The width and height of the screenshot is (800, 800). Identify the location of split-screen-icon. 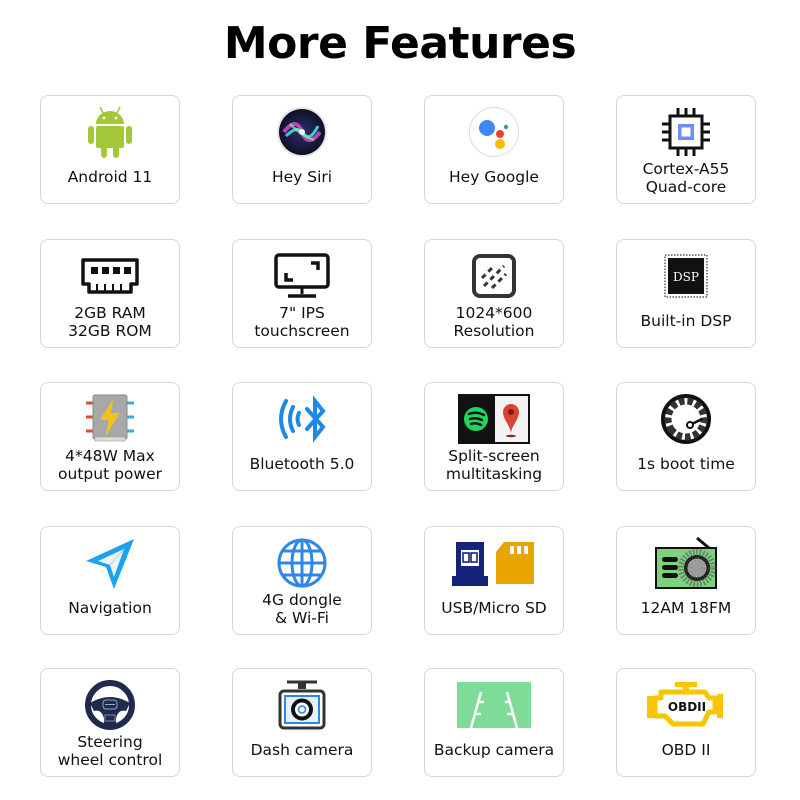
(494, 419).